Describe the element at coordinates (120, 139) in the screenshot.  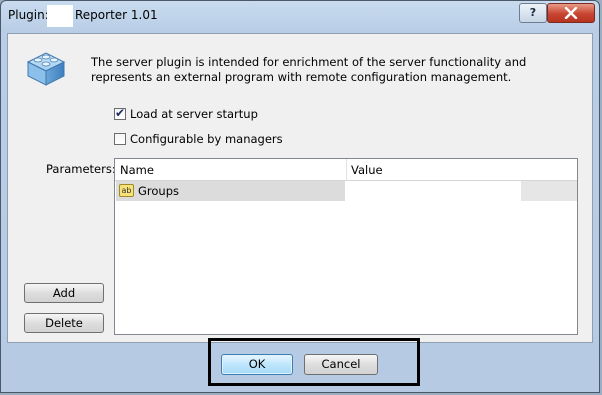
I see `configurable-by-managers-checkbox` at that location.